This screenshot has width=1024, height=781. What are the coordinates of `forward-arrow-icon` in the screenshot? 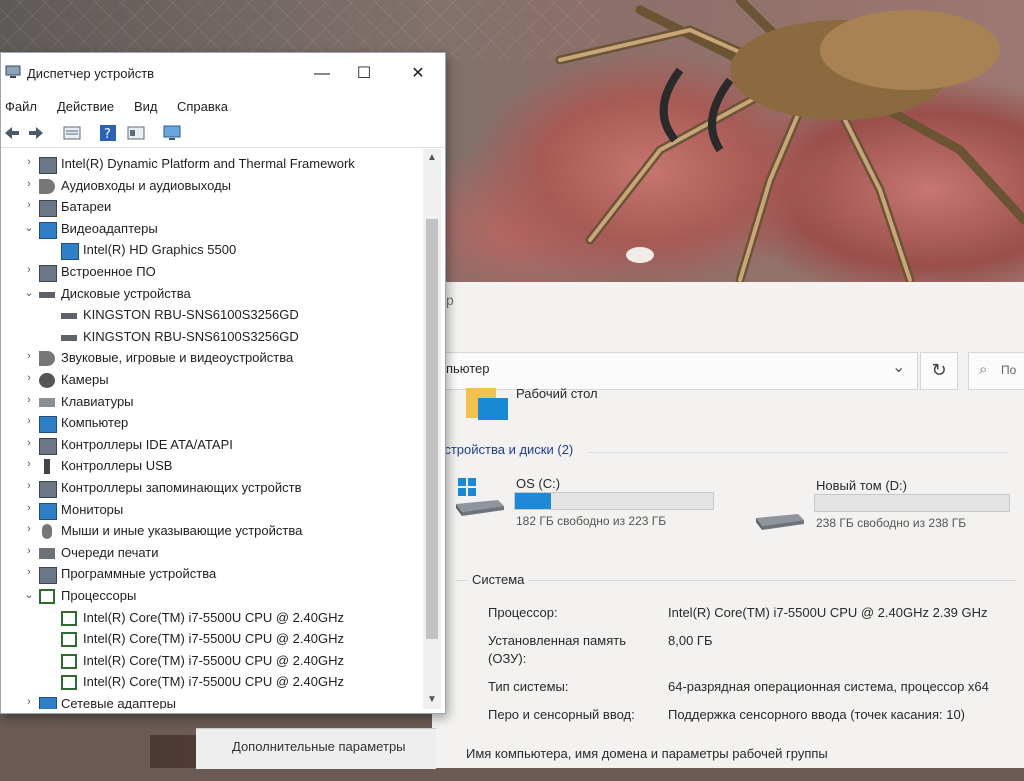 It's located at (36, 133).